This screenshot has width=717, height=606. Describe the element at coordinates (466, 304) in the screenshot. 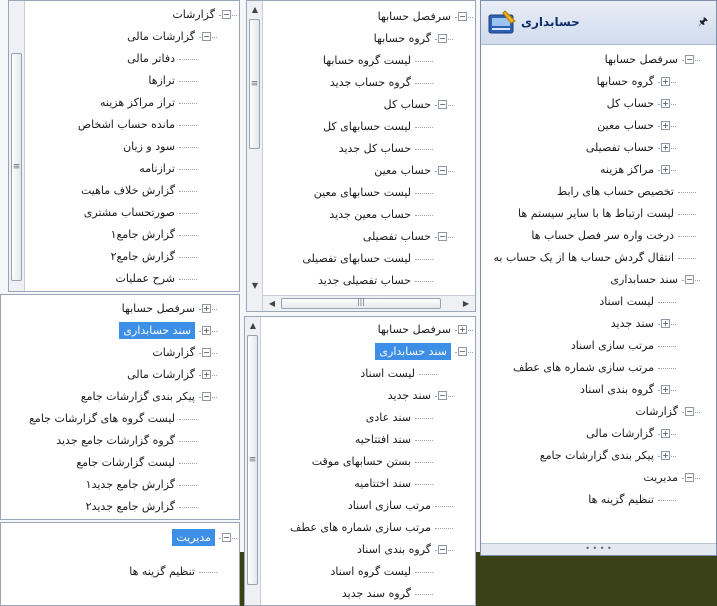

I see `scroll-right-icon: ▶` at that location.